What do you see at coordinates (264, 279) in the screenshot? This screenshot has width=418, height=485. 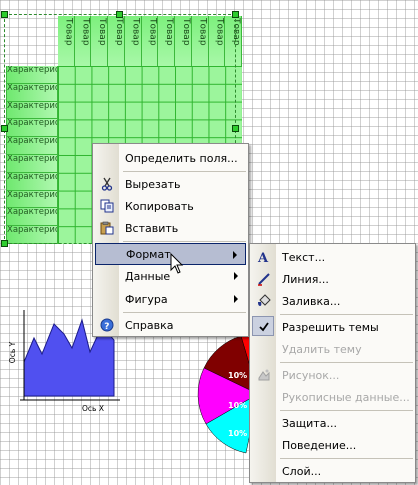 I see `line-icon` at bounding box center [264, 279].